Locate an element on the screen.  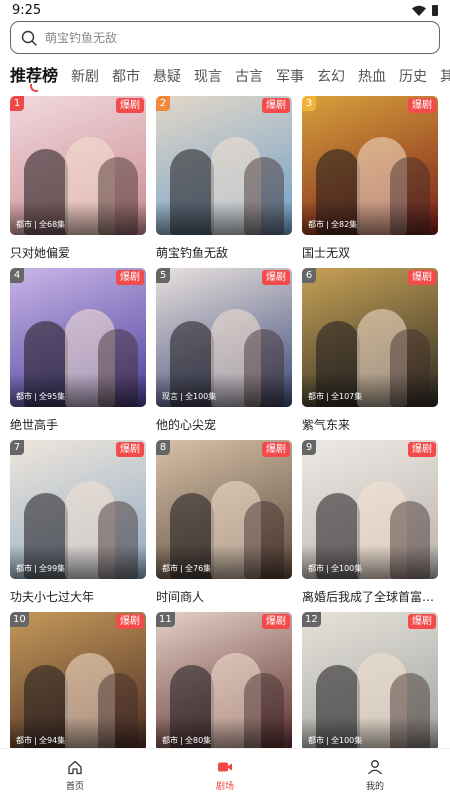
drama-card: 7 爆剧 都市 全99集功夫小七过大年 is located at coordinates (78, 526).